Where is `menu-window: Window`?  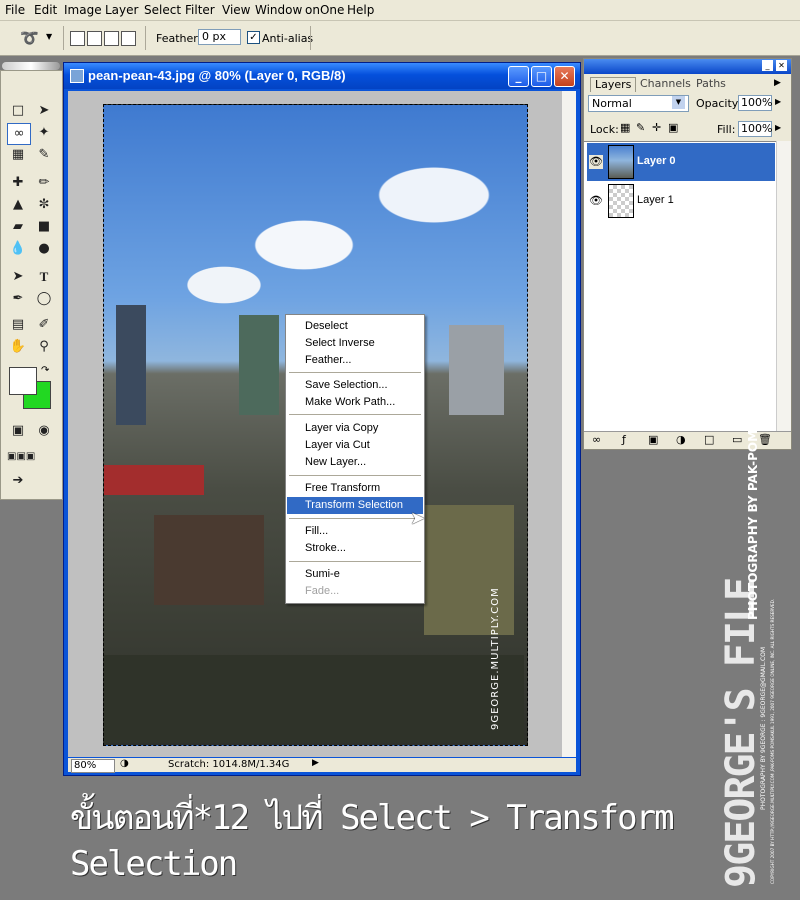
menu-window: Window is located at coordinates (278, 10).